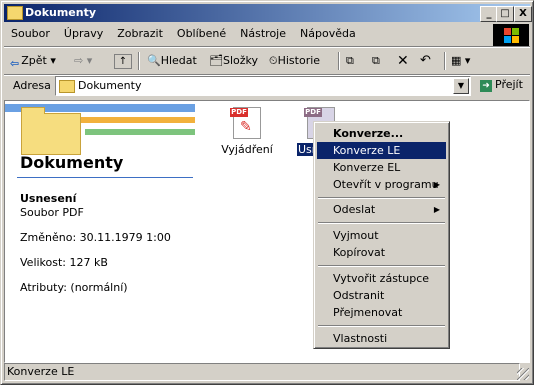 The height and width of the screenshot is (385, 534). I want to click on search-button: 🔍Hledat, so click(172, 61).